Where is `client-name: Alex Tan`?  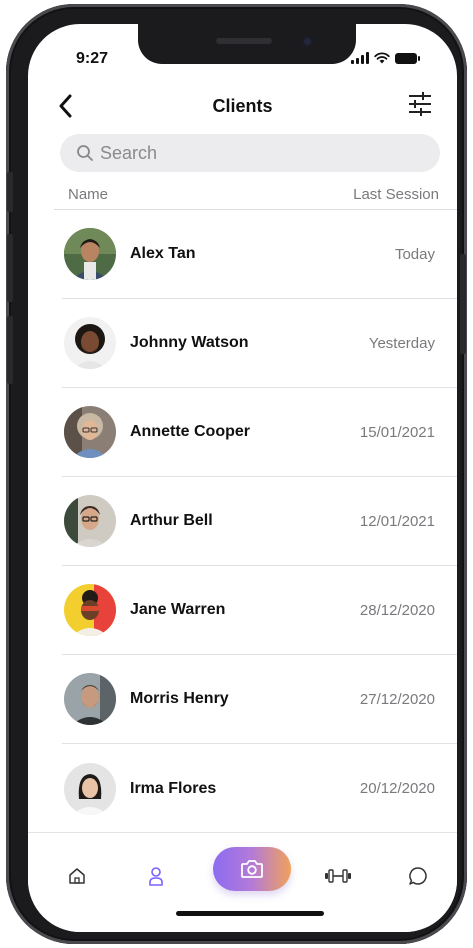 client-name: Alex Tan is located at coordinates (163, 253).